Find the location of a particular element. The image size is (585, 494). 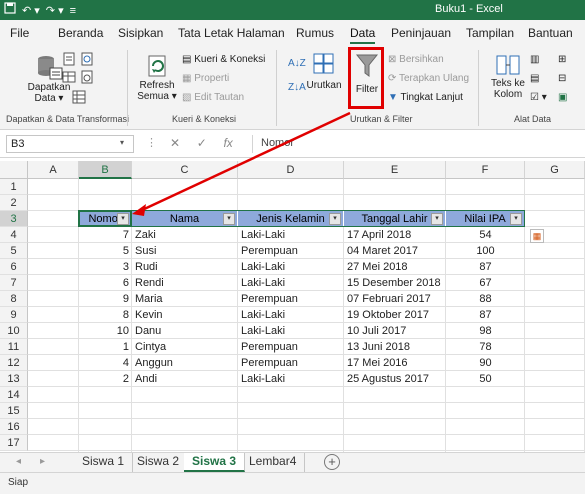

text-file-icon is located at coordinates (69, 60).